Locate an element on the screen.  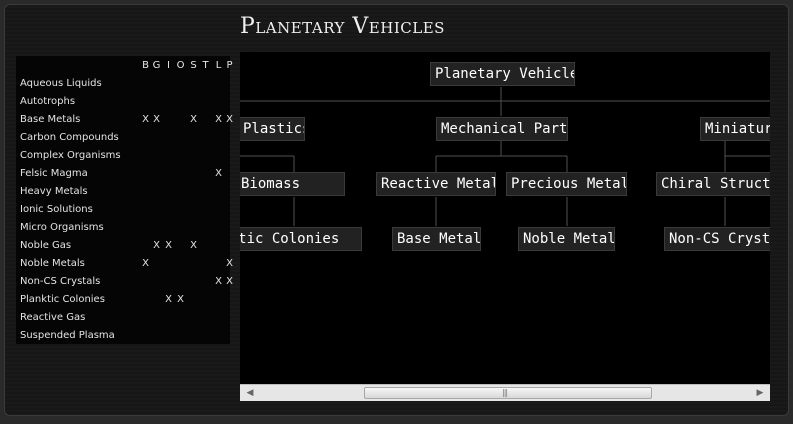
page-title: Planetary Vehicles is located at coordinates (342, 26).